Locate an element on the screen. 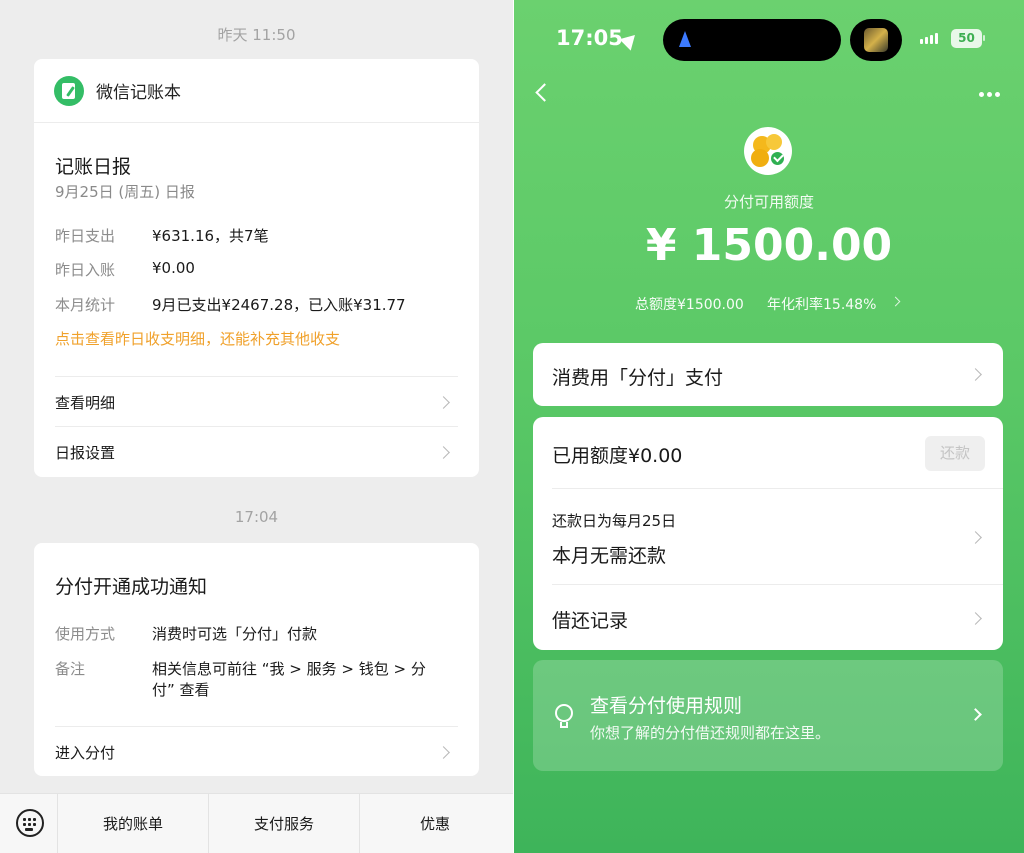 Image resolution: width=1024 pixels, height=853 pixels. yesterday-expense-value: ¥631.16，共7笔 is located at coordinates (210, 236).